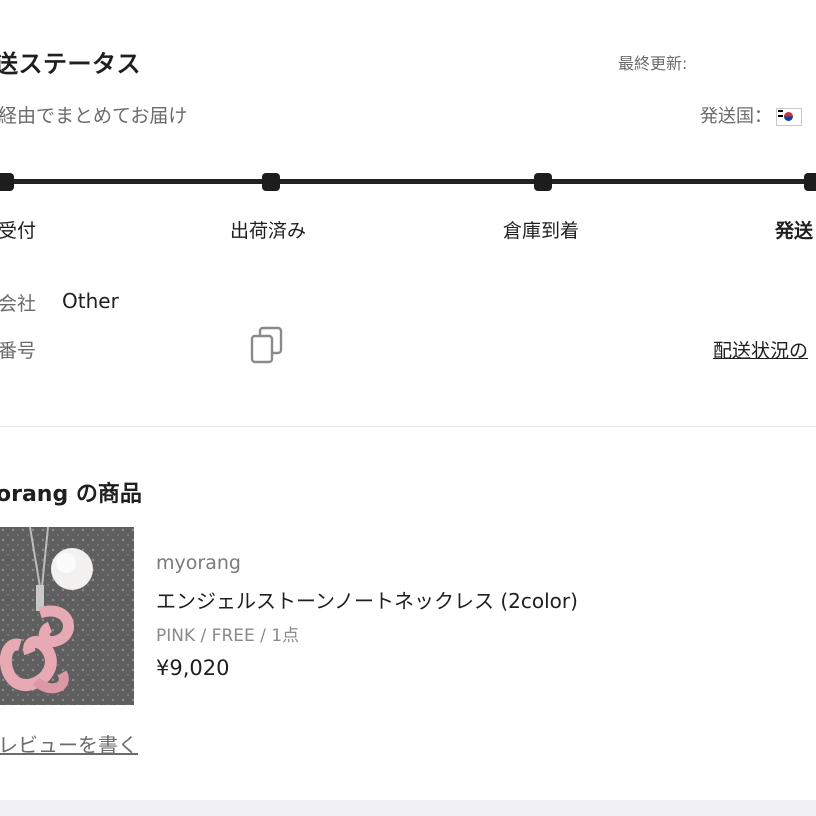  Describe the element at coordinates (760, 349) in the screenshot. I see `tracking-status-link: 配送状況の` at that location.